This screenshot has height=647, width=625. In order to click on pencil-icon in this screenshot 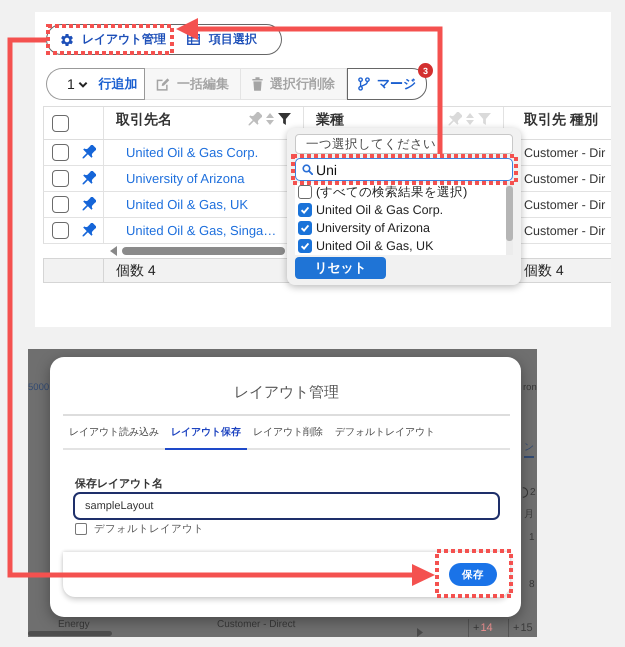, I will do `click(163, 84)`.